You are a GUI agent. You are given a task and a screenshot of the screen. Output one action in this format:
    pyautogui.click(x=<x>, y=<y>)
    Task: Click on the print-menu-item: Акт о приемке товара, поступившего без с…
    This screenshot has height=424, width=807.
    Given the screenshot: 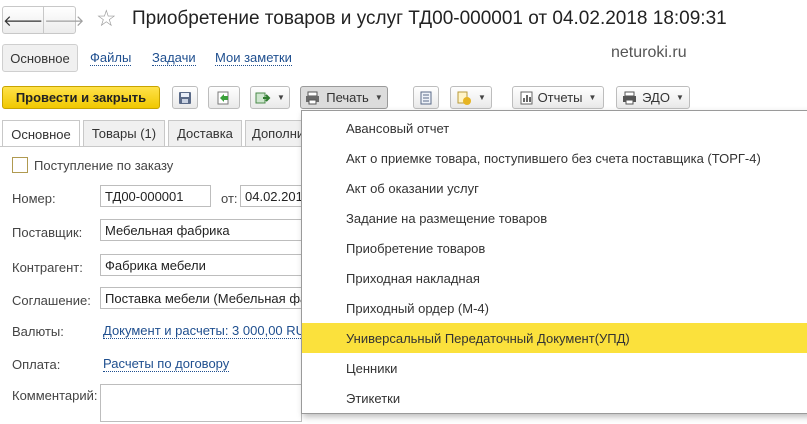 What is the action you would take?
    pyautogui.click(x=554, y=158)
    